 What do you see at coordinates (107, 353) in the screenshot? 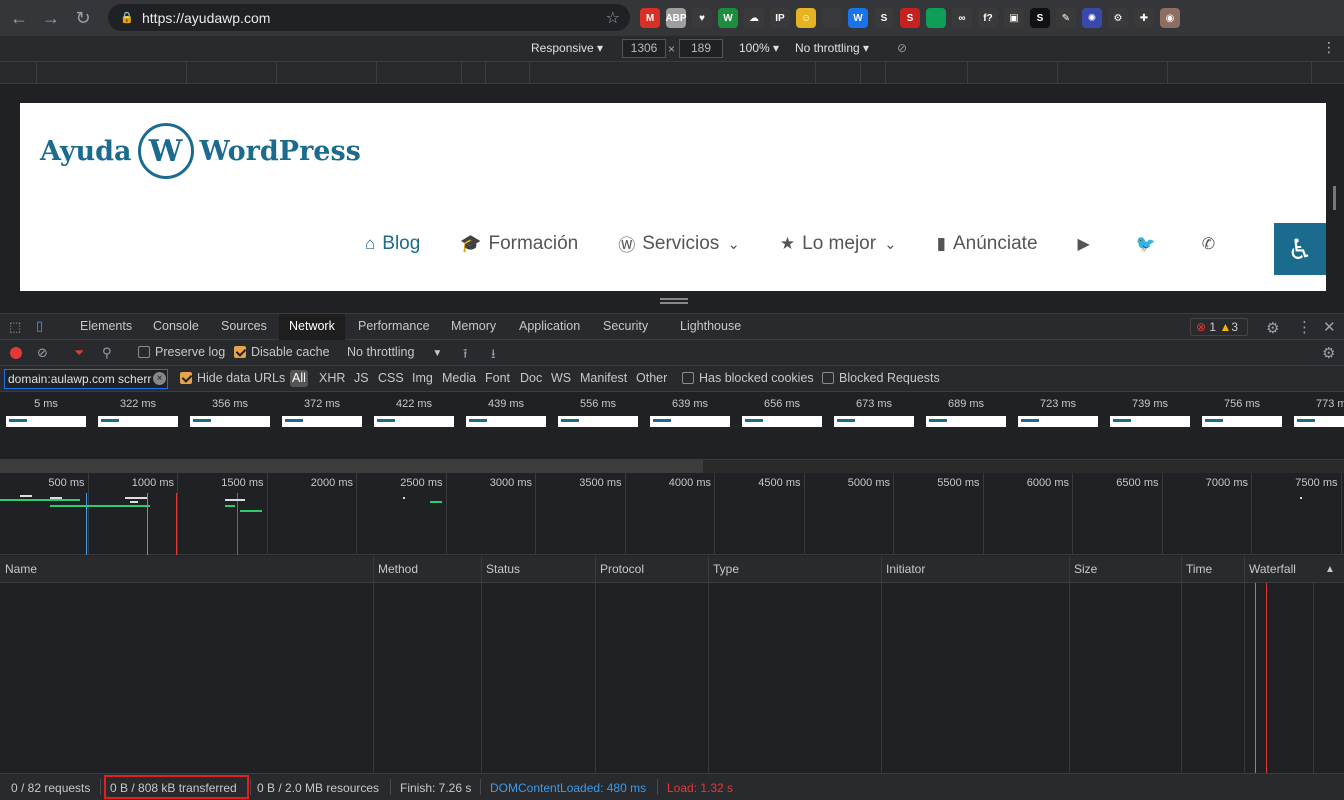
I see `search-icon: ⚲` at bounding box center [107, 353].